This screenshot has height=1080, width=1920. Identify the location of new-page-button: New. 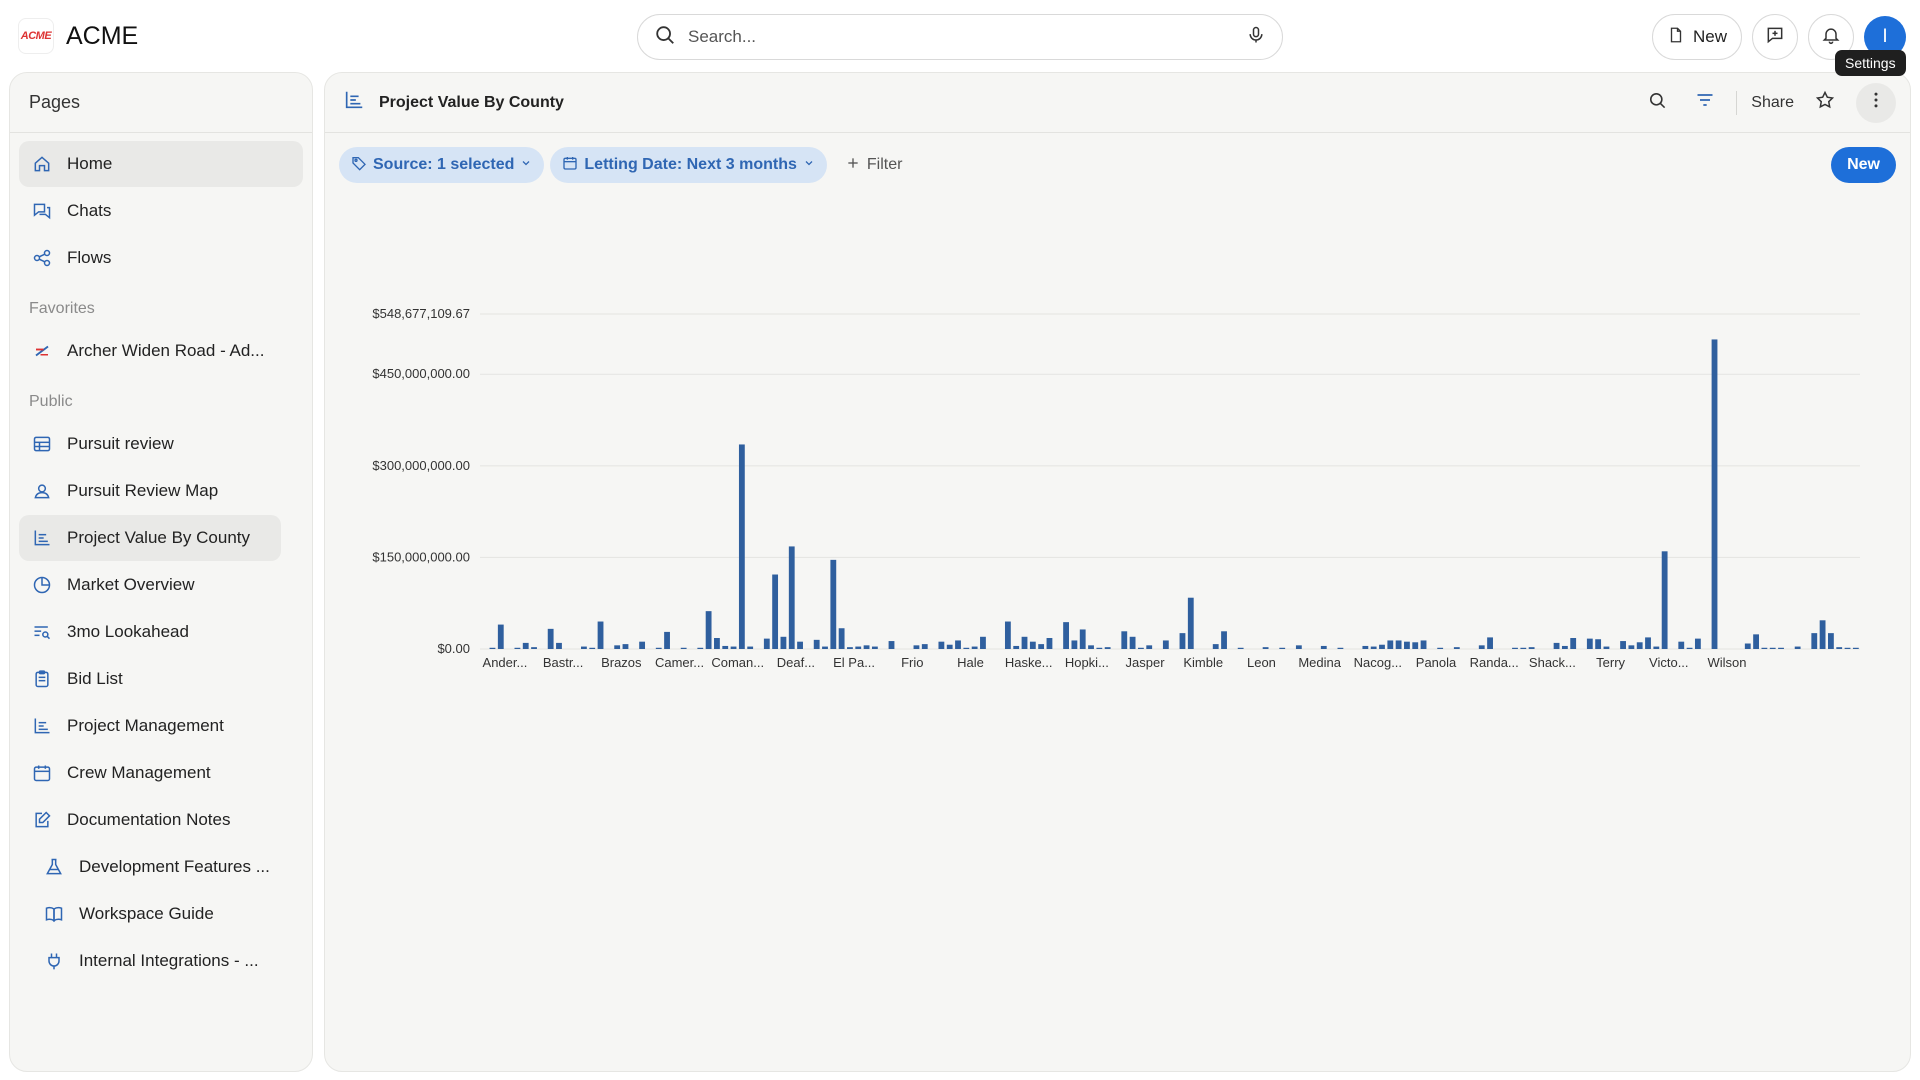
(1696, 37).